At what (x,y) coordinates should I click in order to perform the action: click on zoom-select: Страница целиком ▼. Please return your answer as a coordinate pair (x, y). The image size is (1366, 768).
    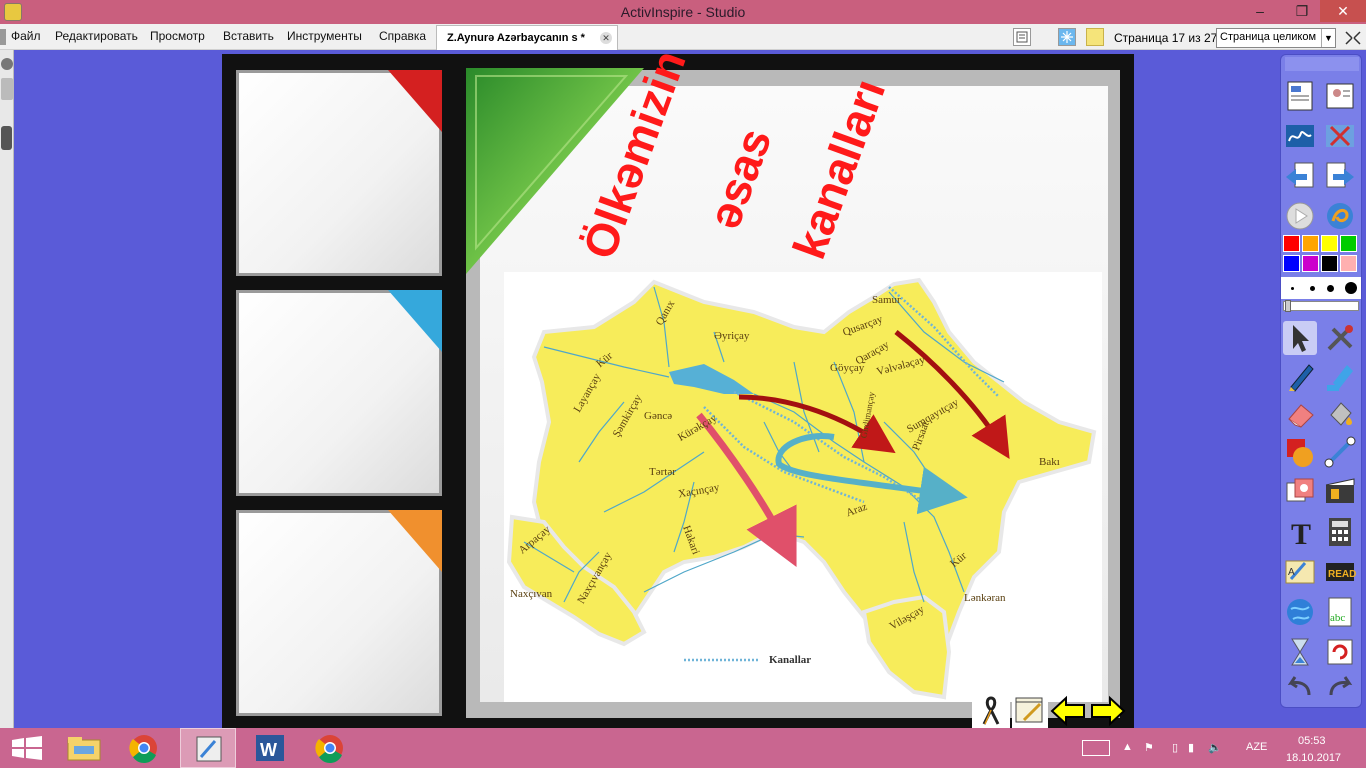
    Looking at the image, I should click on (1276, 38).